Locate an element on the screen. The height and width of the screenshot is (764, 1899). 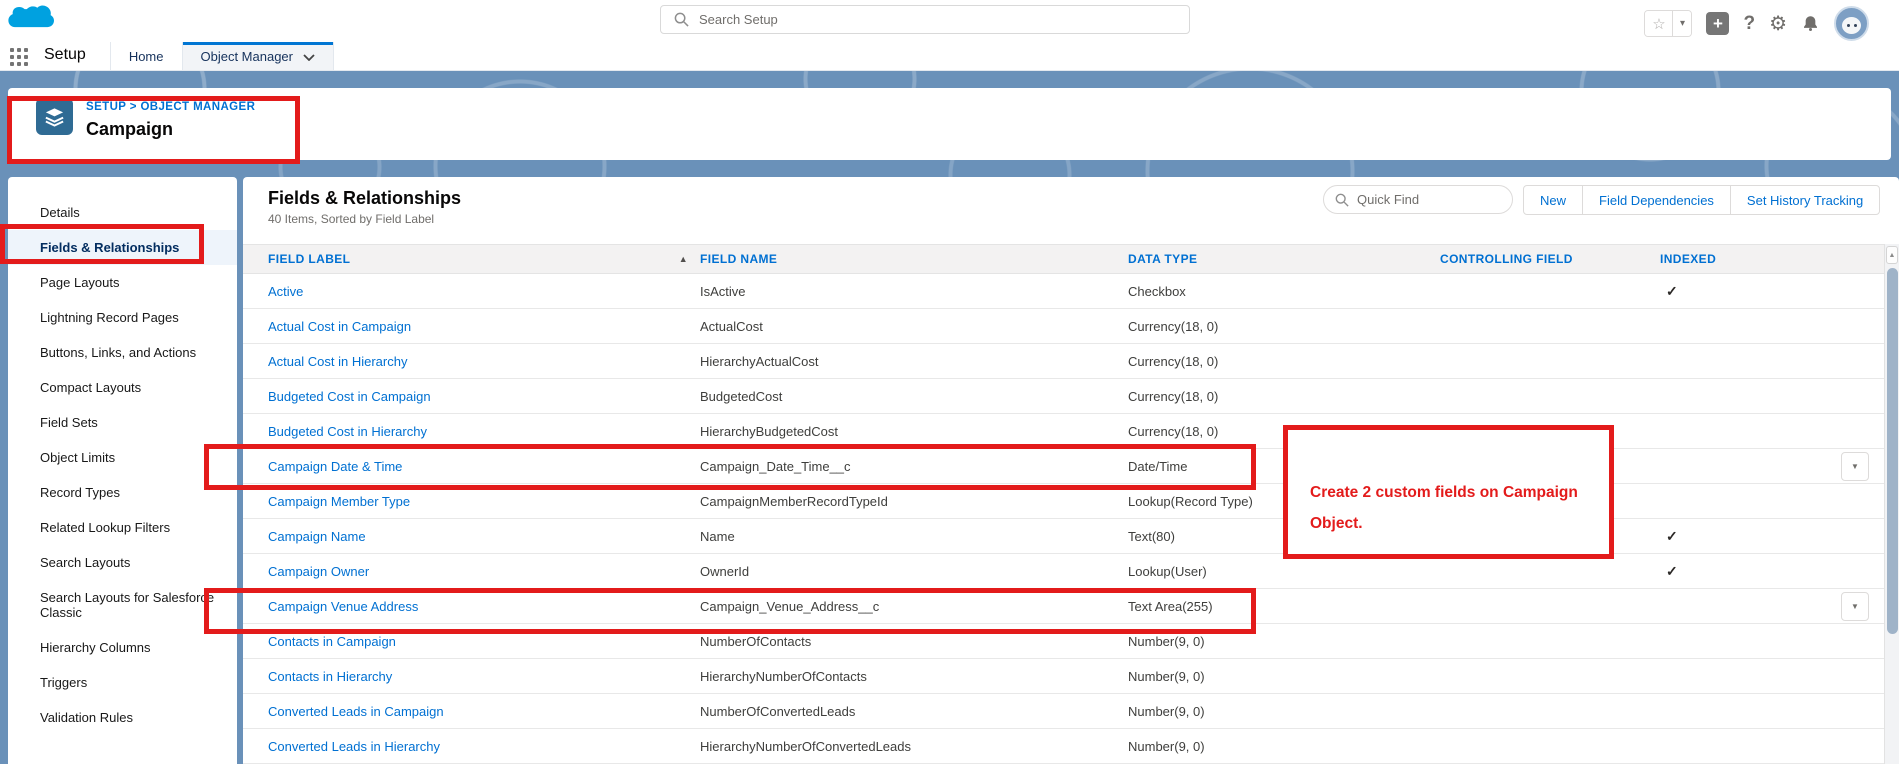
field-label-link: Campaign Name is located at coordinates (317, 536).